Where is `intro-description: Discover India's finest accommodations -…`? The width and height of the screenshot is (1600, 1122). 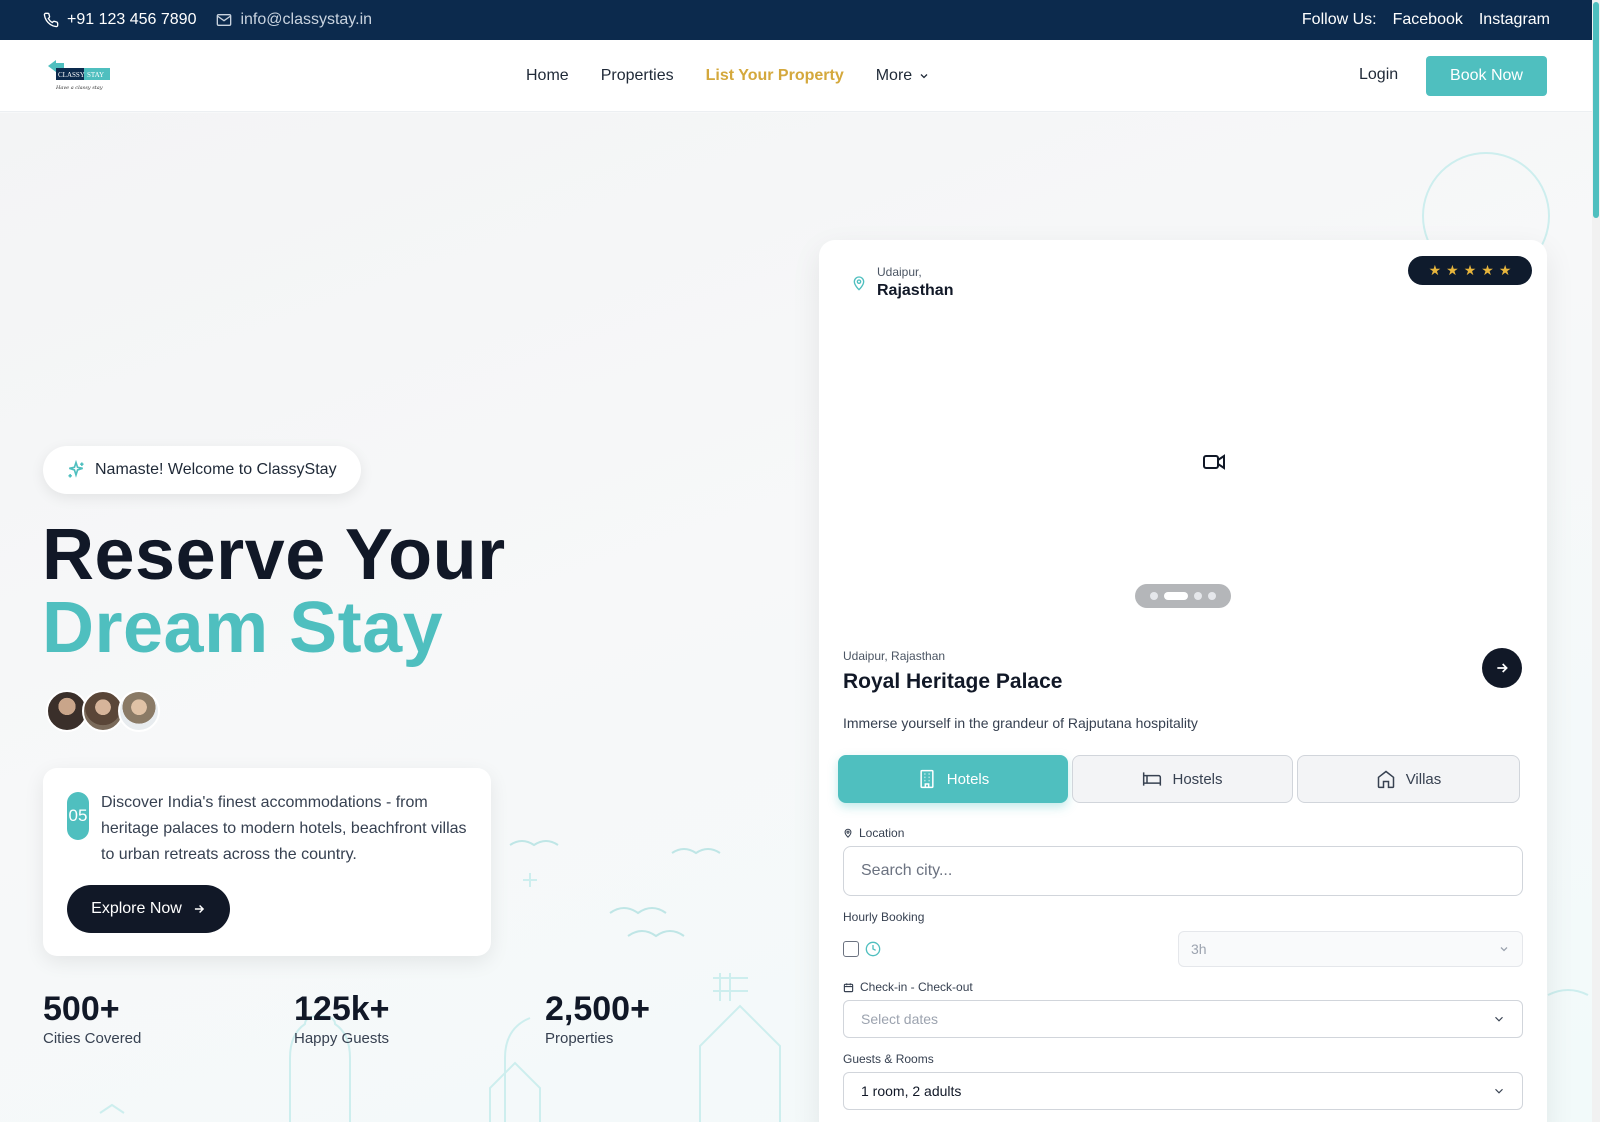
intro-description: Discover India's finest accommodations -… is located at coordinates (284, 828).